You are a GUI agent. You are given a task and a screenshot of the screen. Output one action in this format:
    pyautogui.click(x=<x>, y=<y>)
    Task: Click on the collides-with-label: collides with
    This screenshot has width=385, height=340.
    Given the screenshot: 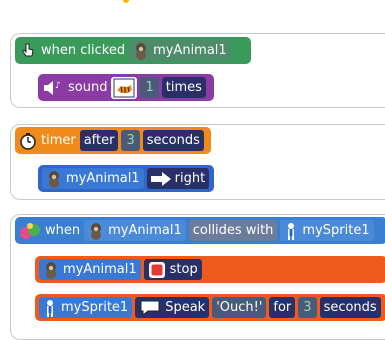 What is the action you would take?
    pyautogui.click(x=233, y=230)
    